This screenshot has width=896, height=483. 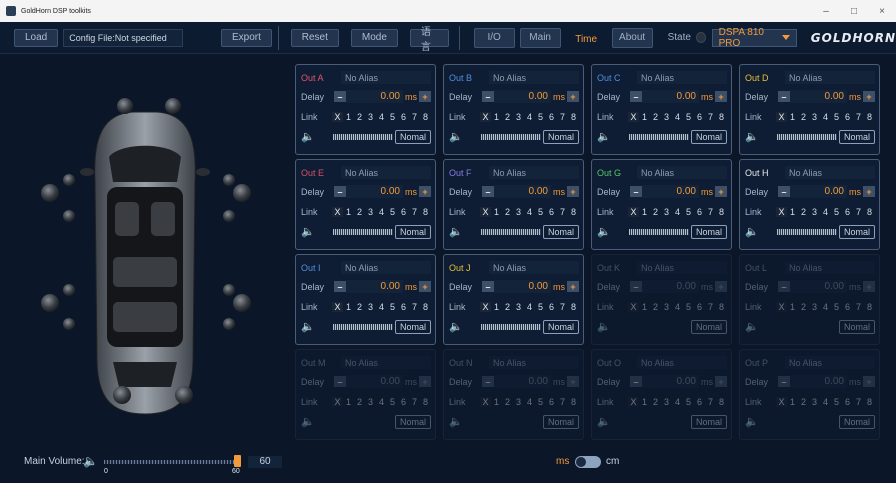 What do you see at coordinates (171, 462) in the screenshot?
I see `main-volume-slider` at bounding box center [171, 462].